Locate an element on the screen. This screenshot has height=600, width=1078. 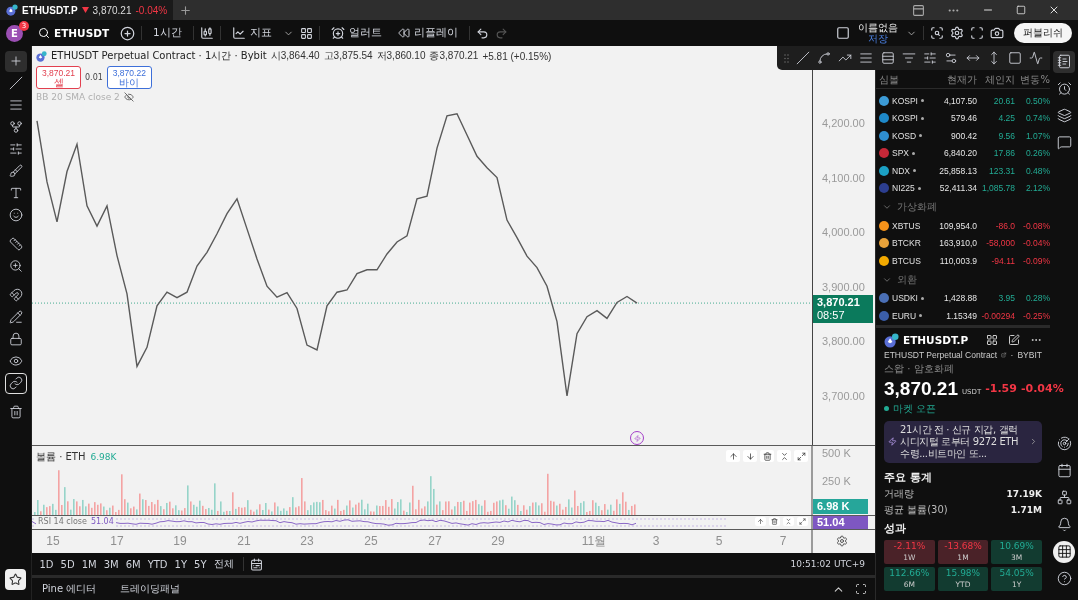
favorites-button is located at coordinates (15, 579).